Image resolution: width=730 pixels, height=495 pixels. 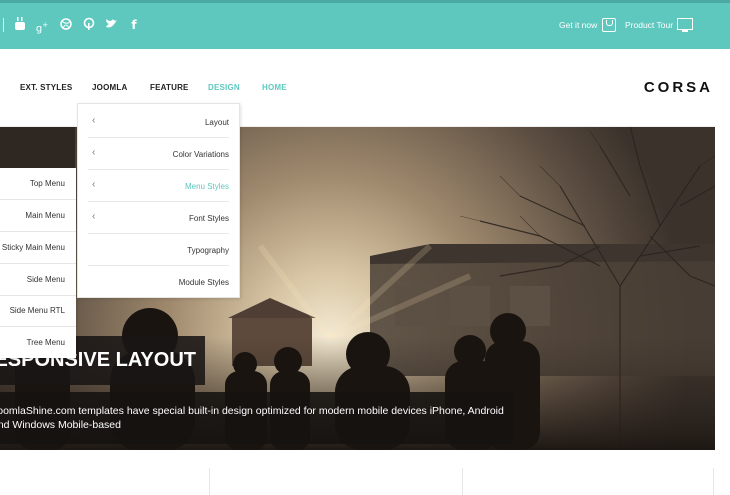 I want to click on submenu-item-side-menu: Side Menu, so click(x=38, y=280).